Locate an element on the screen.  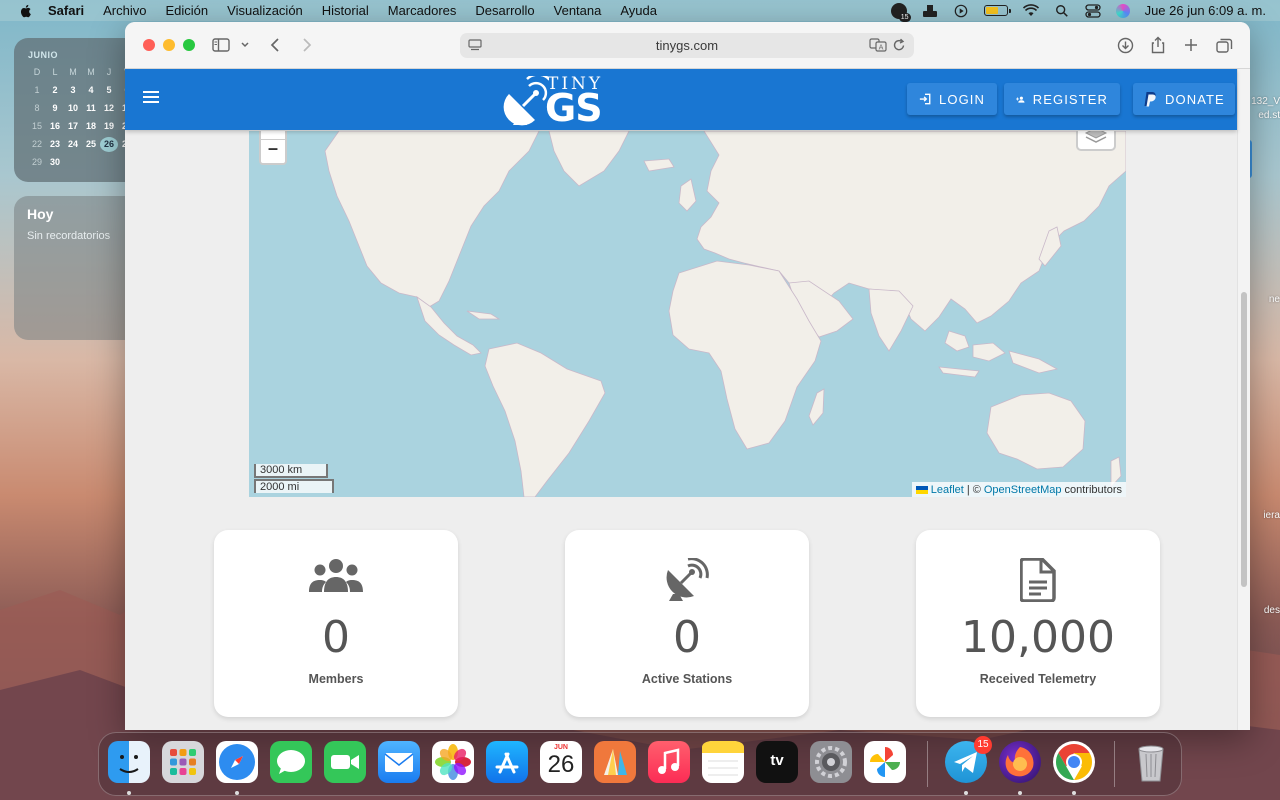
translate-icon: A is located at coordinates (878, 45).